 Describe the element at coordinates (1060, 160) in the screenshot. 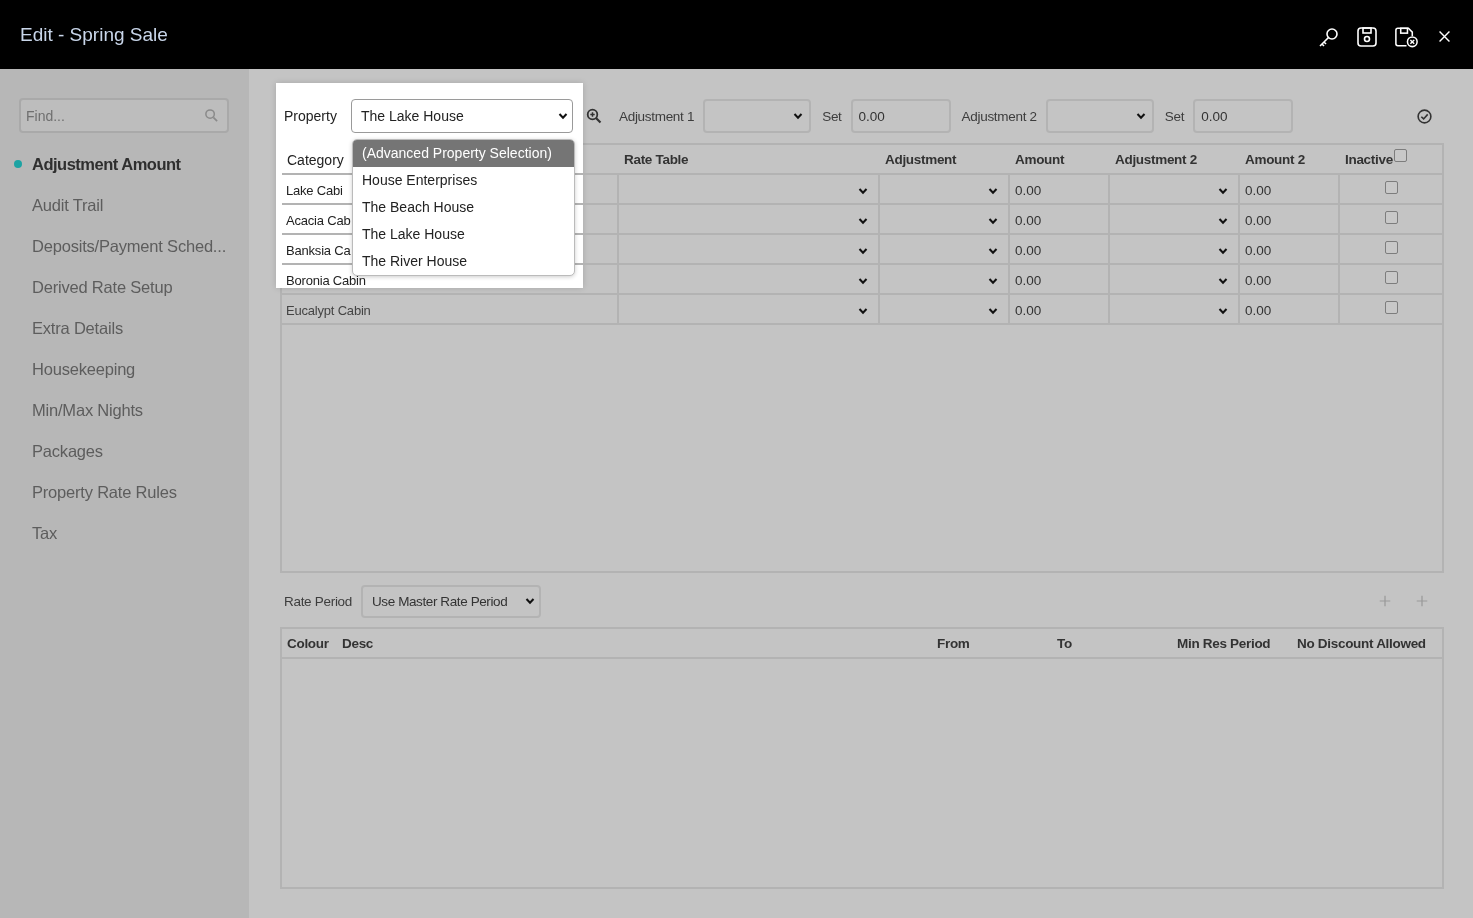

I see `column-header: Amount` at that location.